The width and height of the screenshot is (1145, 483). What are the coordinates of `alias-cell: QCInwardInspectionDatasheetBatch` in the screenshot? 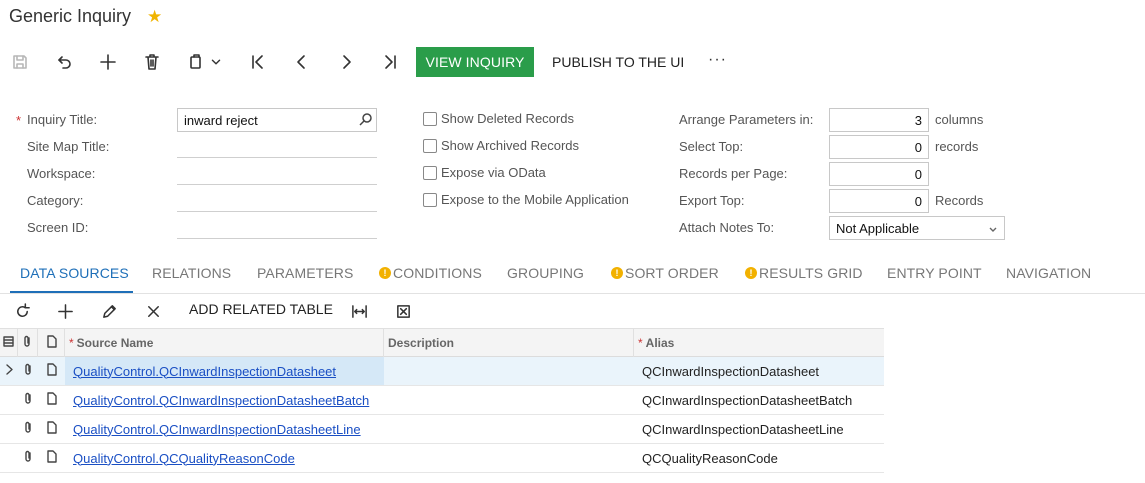 It's located at (759, 400).